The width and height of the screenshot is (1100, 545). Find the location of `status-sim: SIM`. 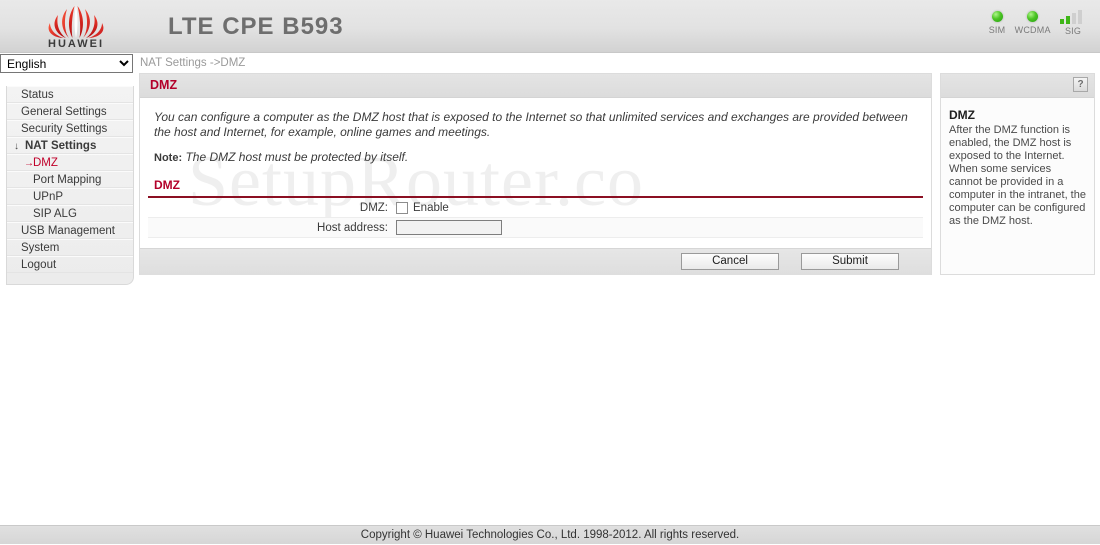

status-sim: SIM is located at coordinates (997, 22).